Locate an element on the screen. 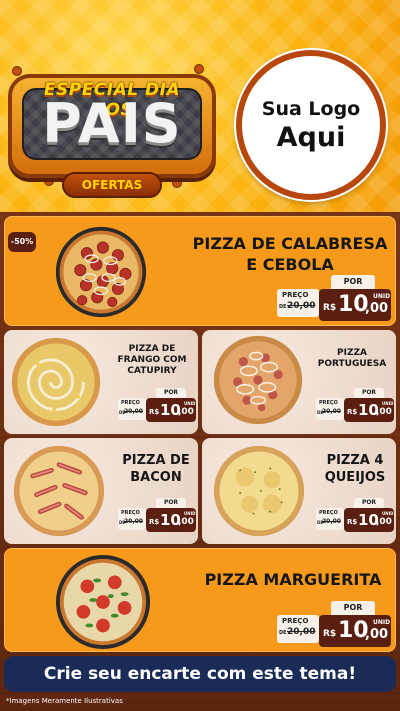  product-name-line: PIZZA is located at coordinates (352, 353).